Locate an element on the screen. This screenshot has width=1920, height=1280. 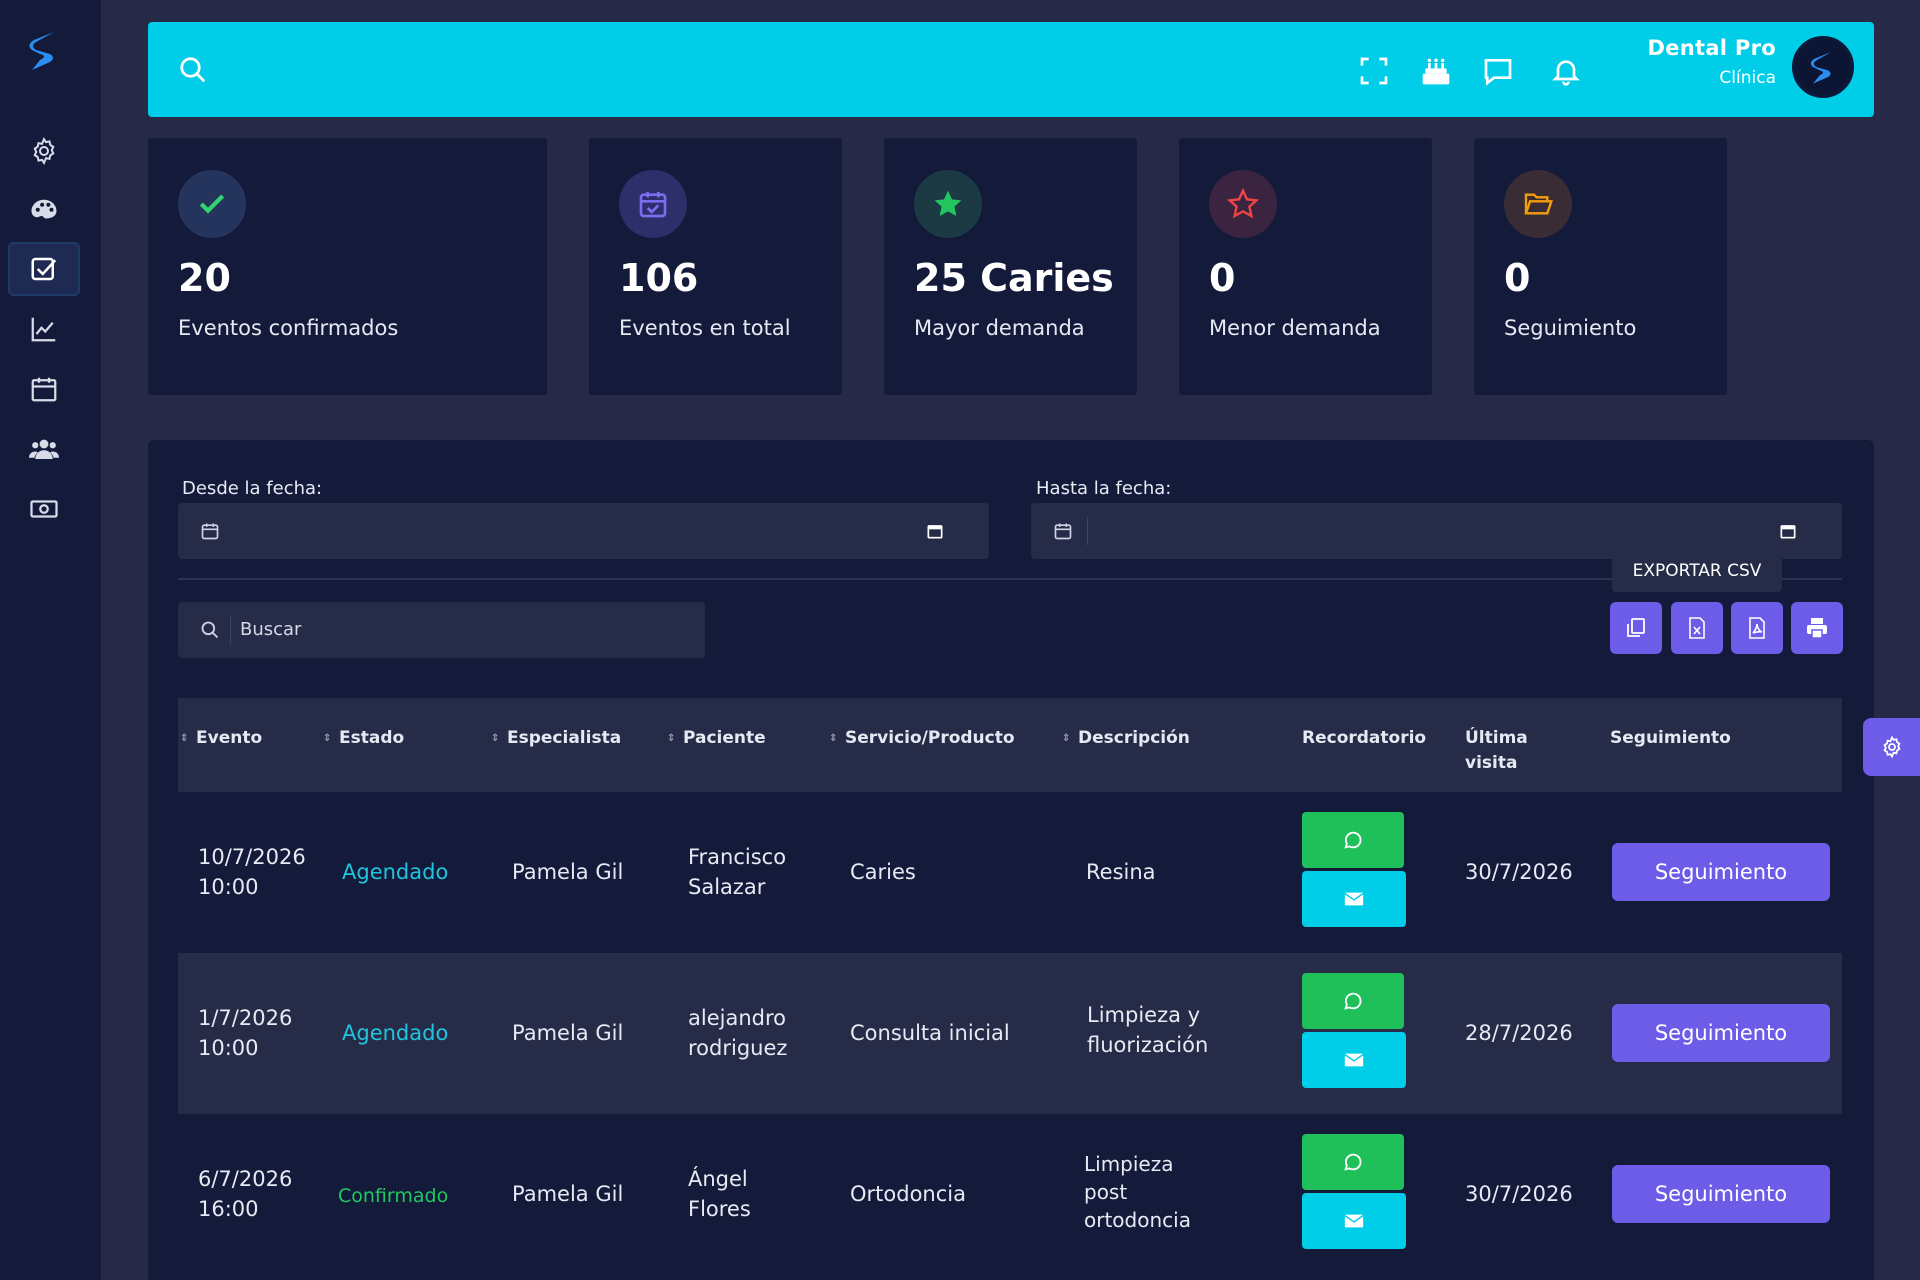
divider is located at coordinates (1010, 579).